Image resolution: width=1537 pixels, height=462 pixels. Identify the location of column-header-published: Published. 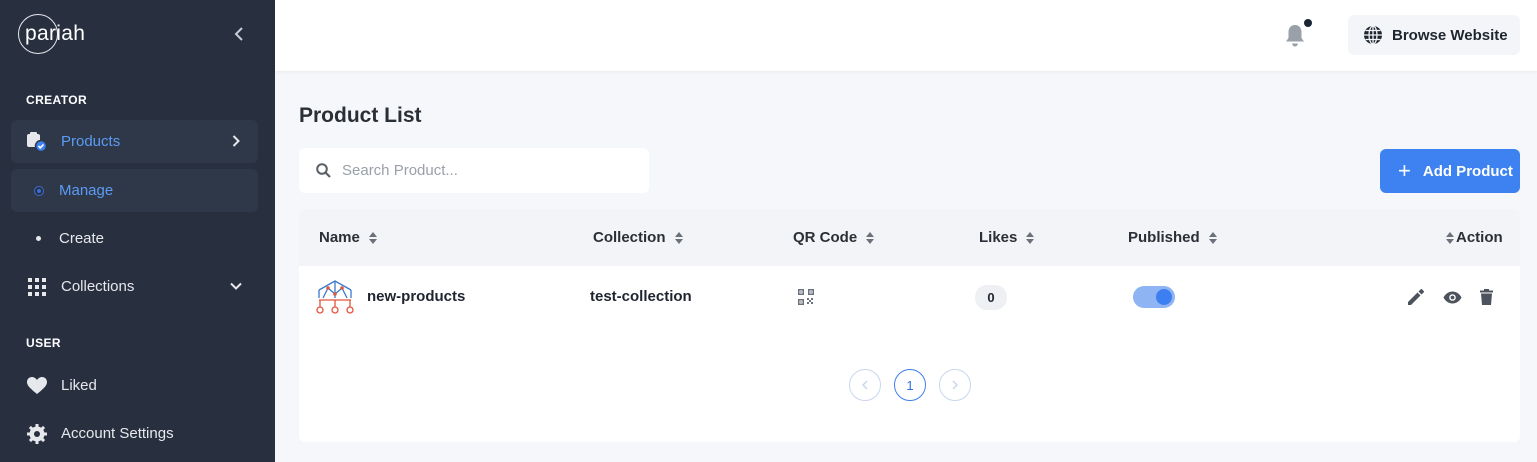
(1172, 237).